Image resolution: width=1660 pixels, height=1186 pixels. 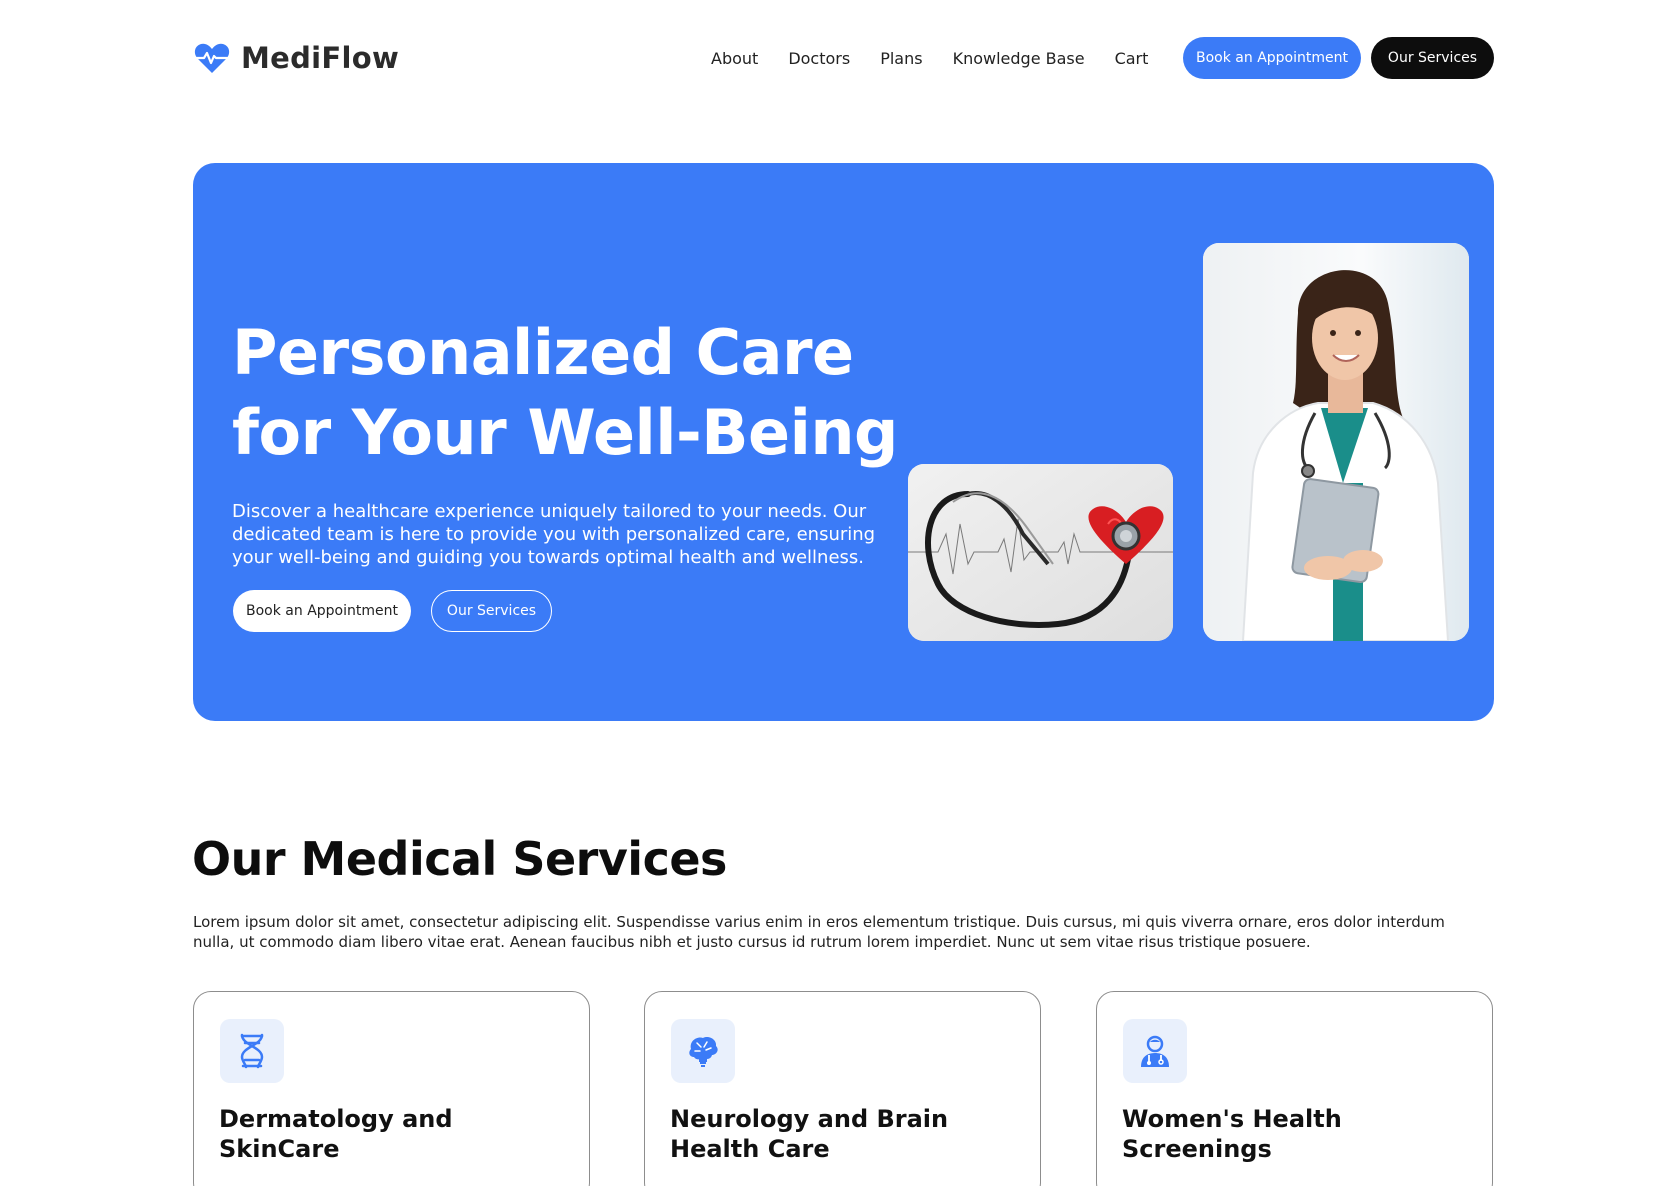 What do you see at coordinates (842, 1088) in the screenshot?
I see `service-card-neurology: Neurology and Brain Health Care` at bounding box center [842, 1088].